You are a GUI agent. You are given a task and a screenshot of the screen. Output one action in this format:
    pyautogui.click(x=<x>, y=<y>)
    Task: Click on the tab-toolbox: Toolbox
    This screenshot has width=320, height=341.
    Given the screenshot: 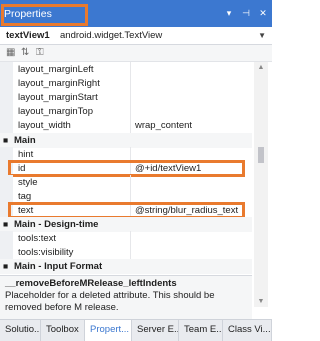 What is the action you would take?
    pyautogui.click(x=63, y=330)
    